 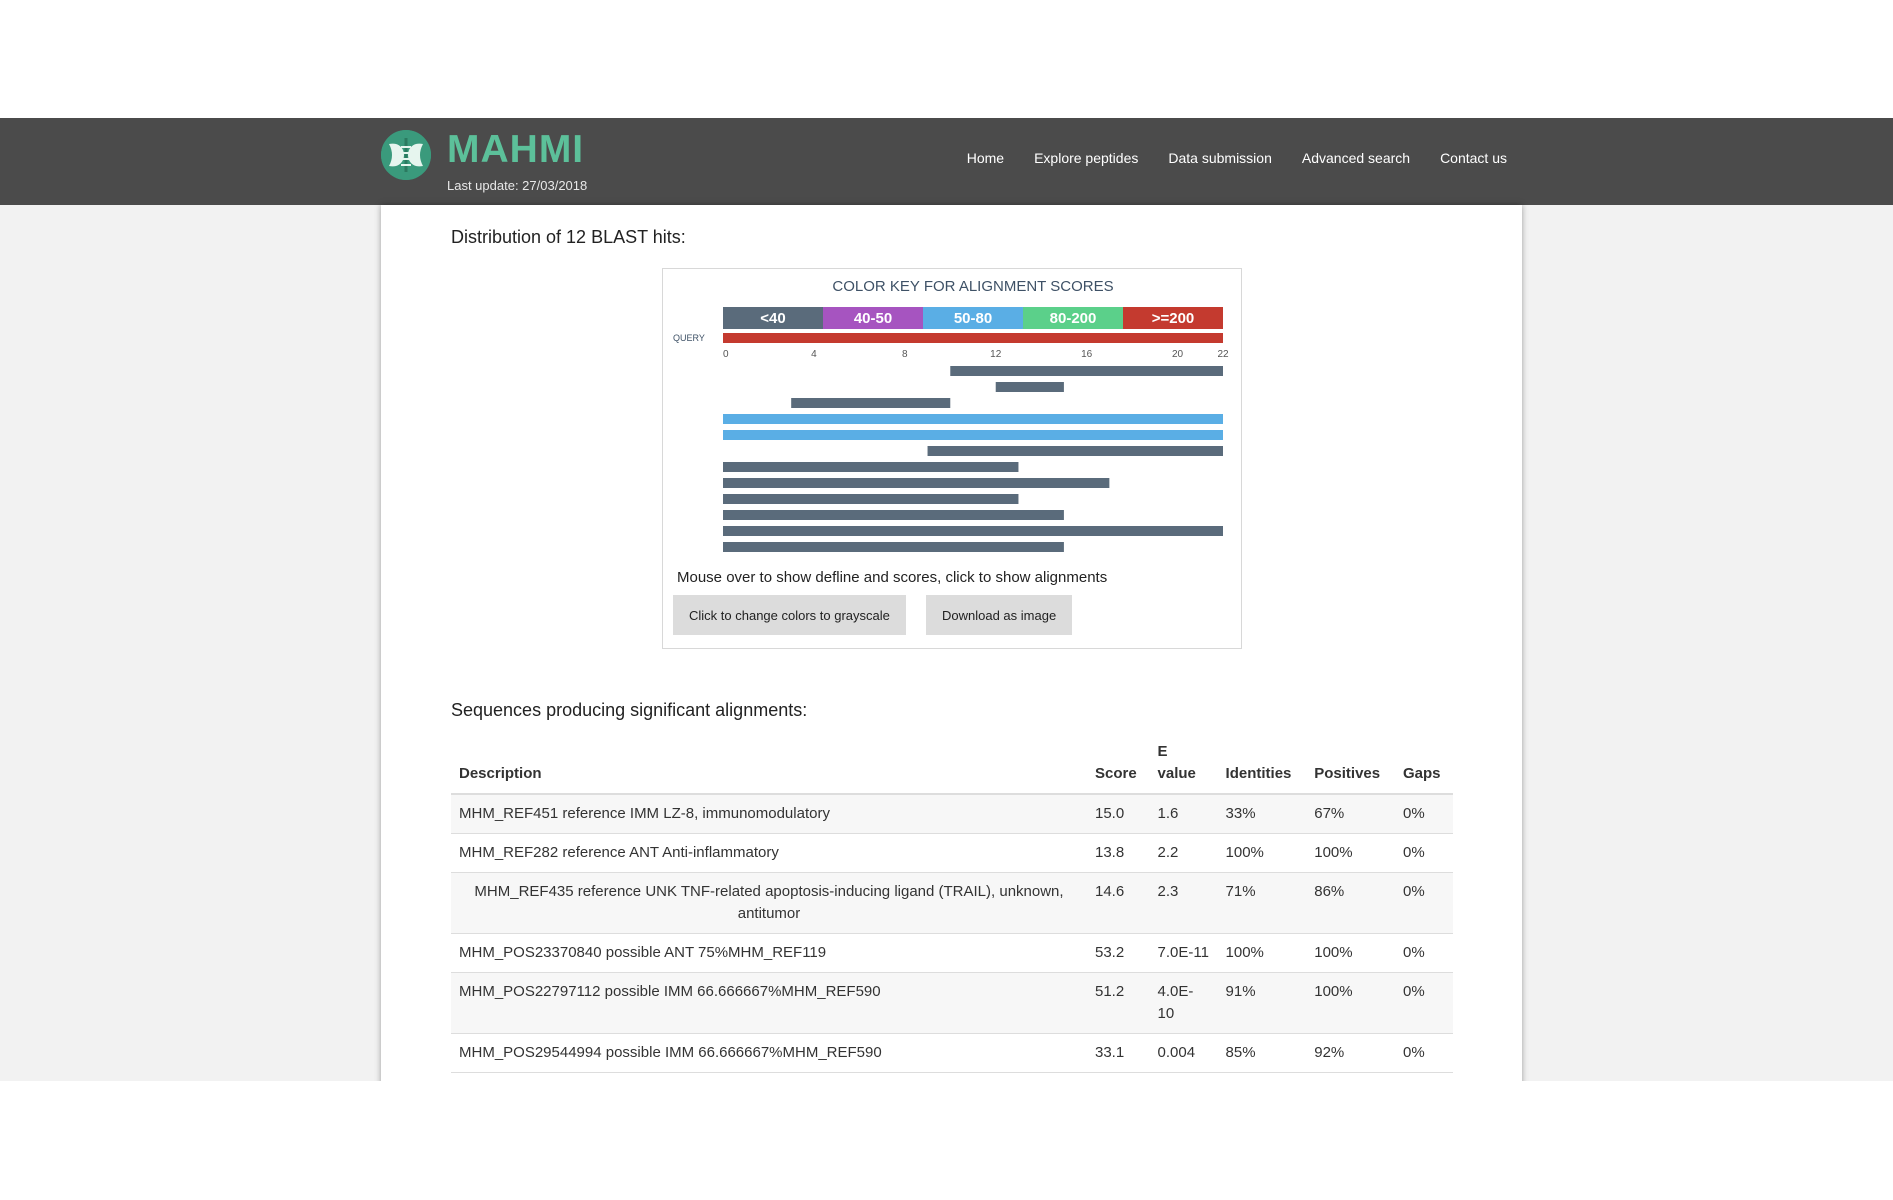 What do you see at coordinates (726, 354) in the screenshot?
I see `tick-label: 0` at bounding box center [726, 354].